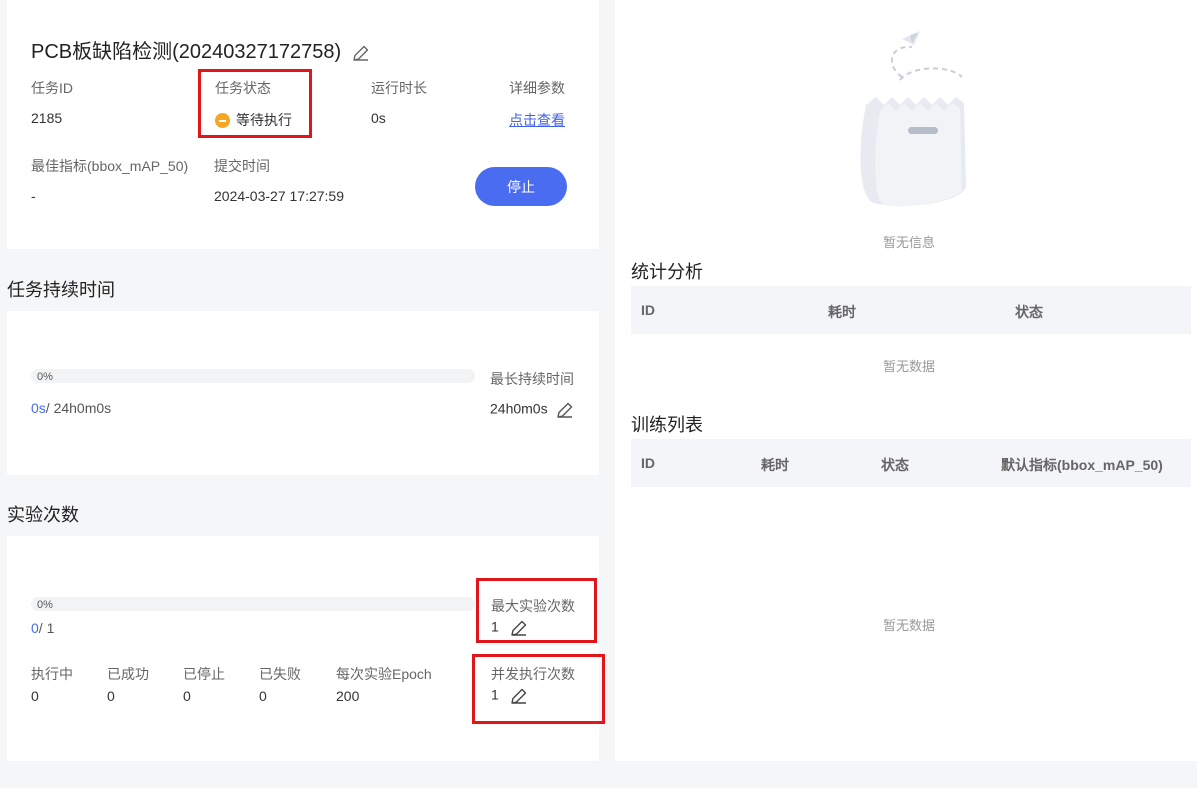 The width and height of the screenshot is (1197, 788). What do you see at coordinates (909, 242) in the screenshot?
I see `empty-info-text: 暂无信息` at bounding box center [909, 242].